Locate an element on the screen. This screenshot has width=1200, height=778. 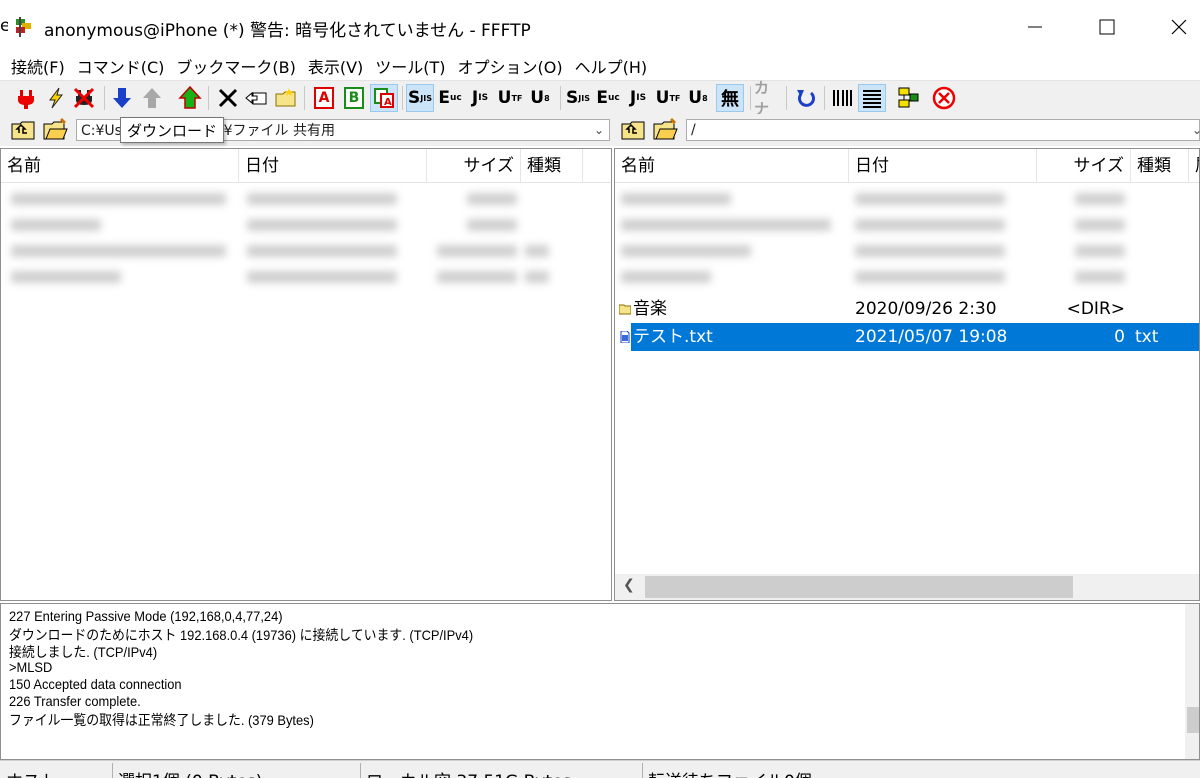
menu-help: ヘルプ(H) is located at coordinates (611, 66).